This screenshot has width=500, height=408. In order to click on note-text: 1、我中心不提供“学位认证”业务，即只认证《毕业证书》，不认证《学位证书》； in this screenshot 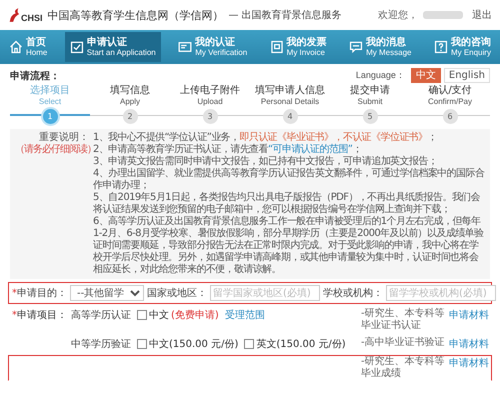, I will do `click(265, 138)`.